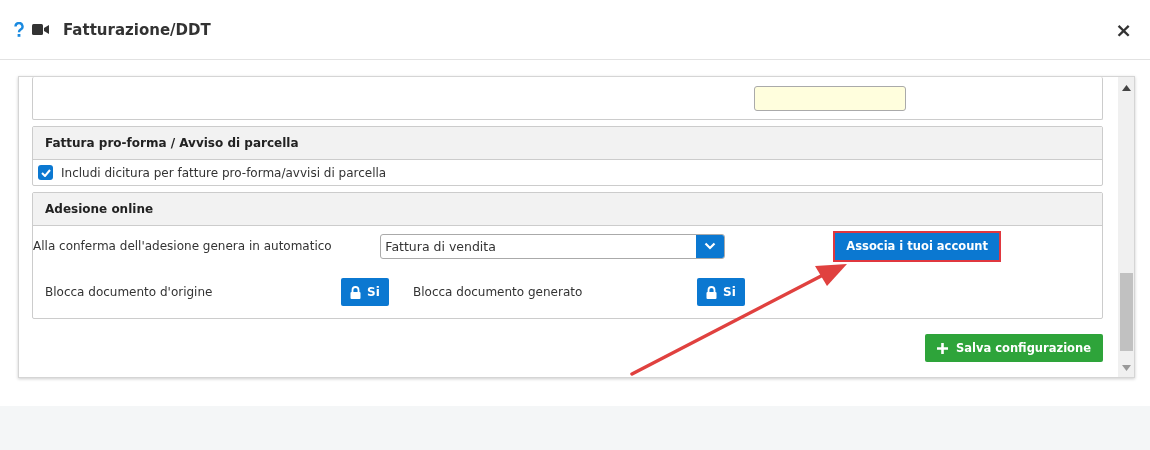  I want to click on field-label: Alla conferma dell'adesione genera in automatico, so click(182, 246).